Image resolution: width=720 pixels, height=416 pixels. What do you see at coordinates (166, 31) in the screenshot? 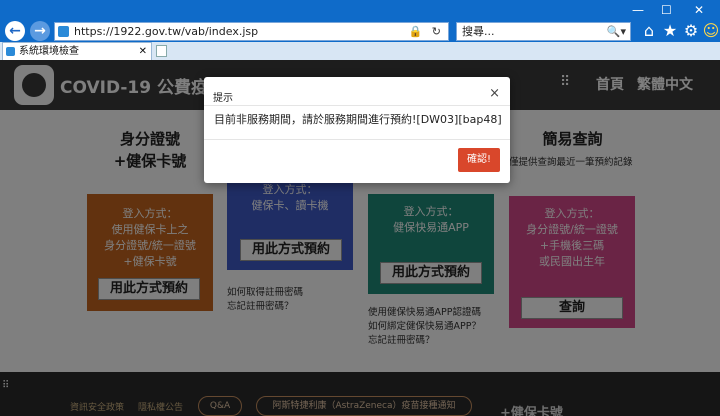
I see `address-url: https://1922.gov.tw/vab/index.jsp` at bounding box center [166, 31].